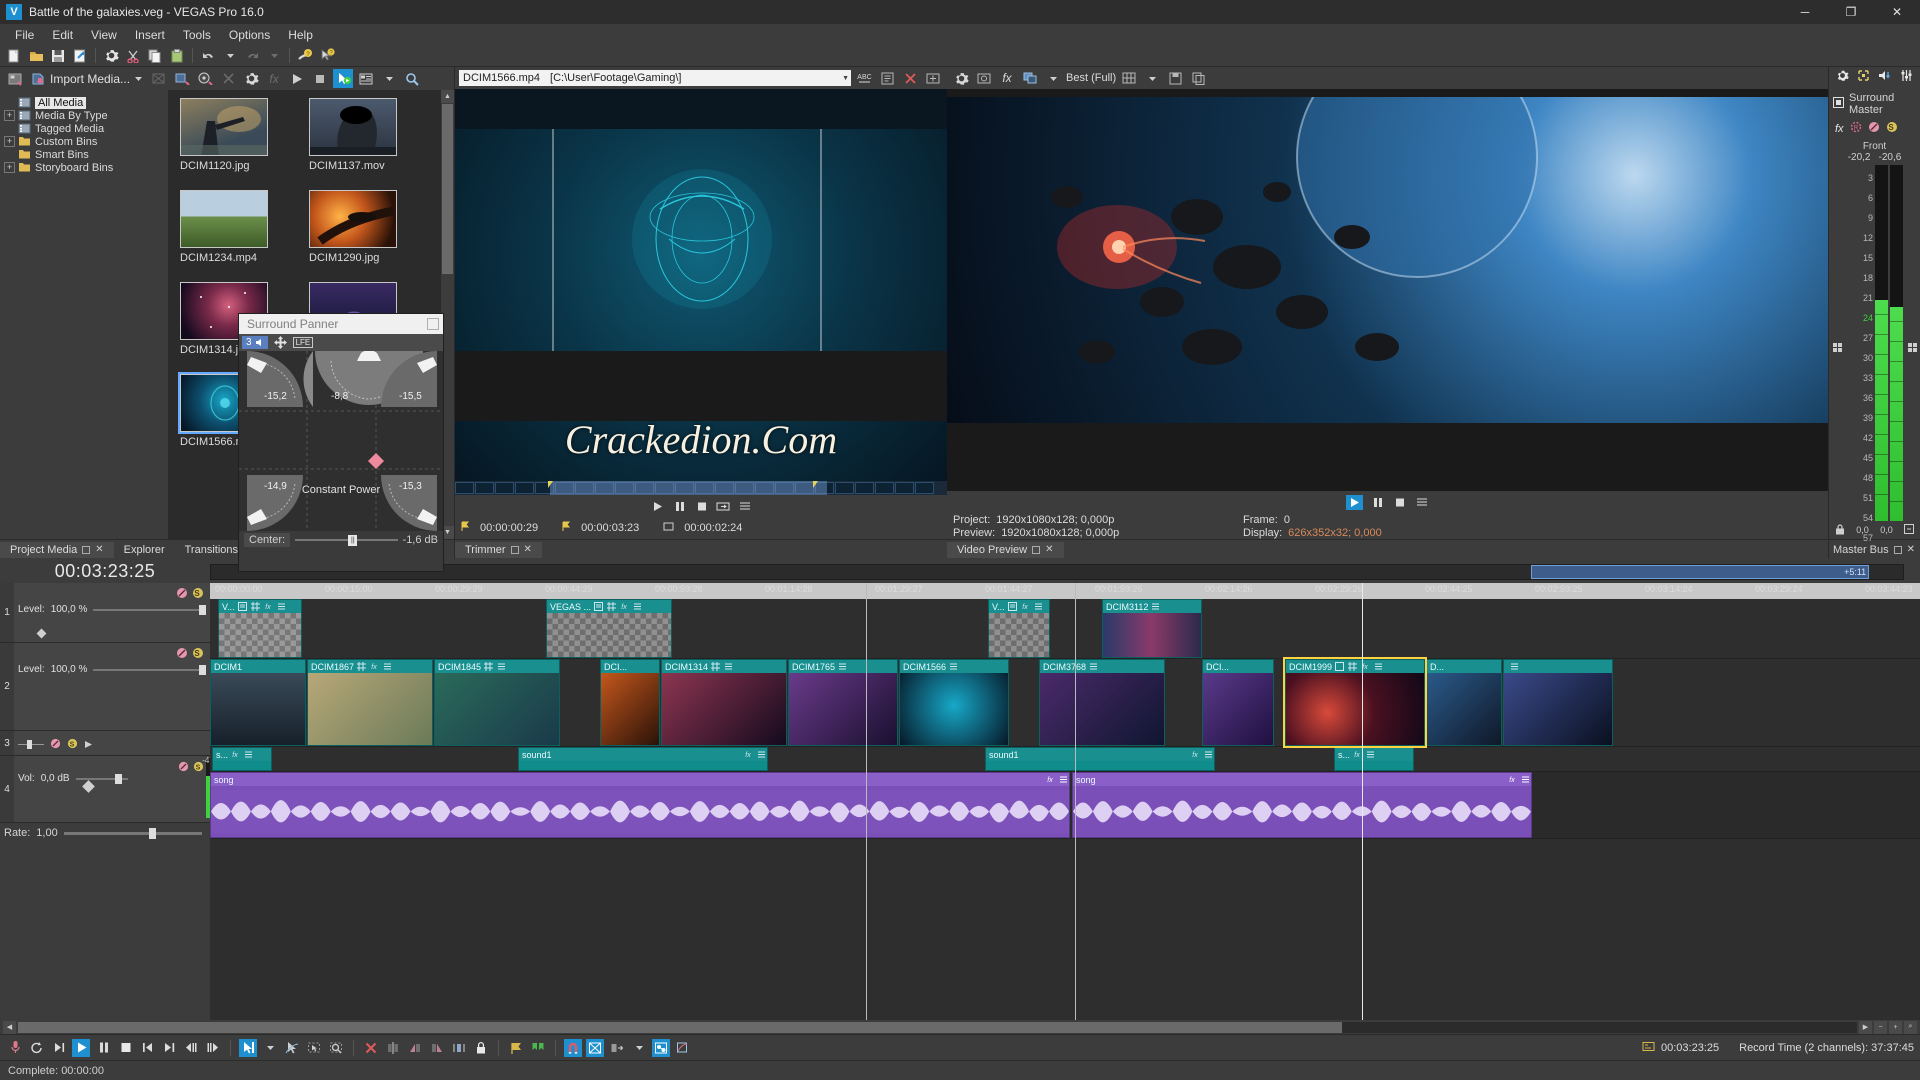 This screenshot has width=1920, height=1080. What do you see at coordinates (1558, 702) in the screenshot?
I see `timeline-clip` at bounding box center [1558, 702].